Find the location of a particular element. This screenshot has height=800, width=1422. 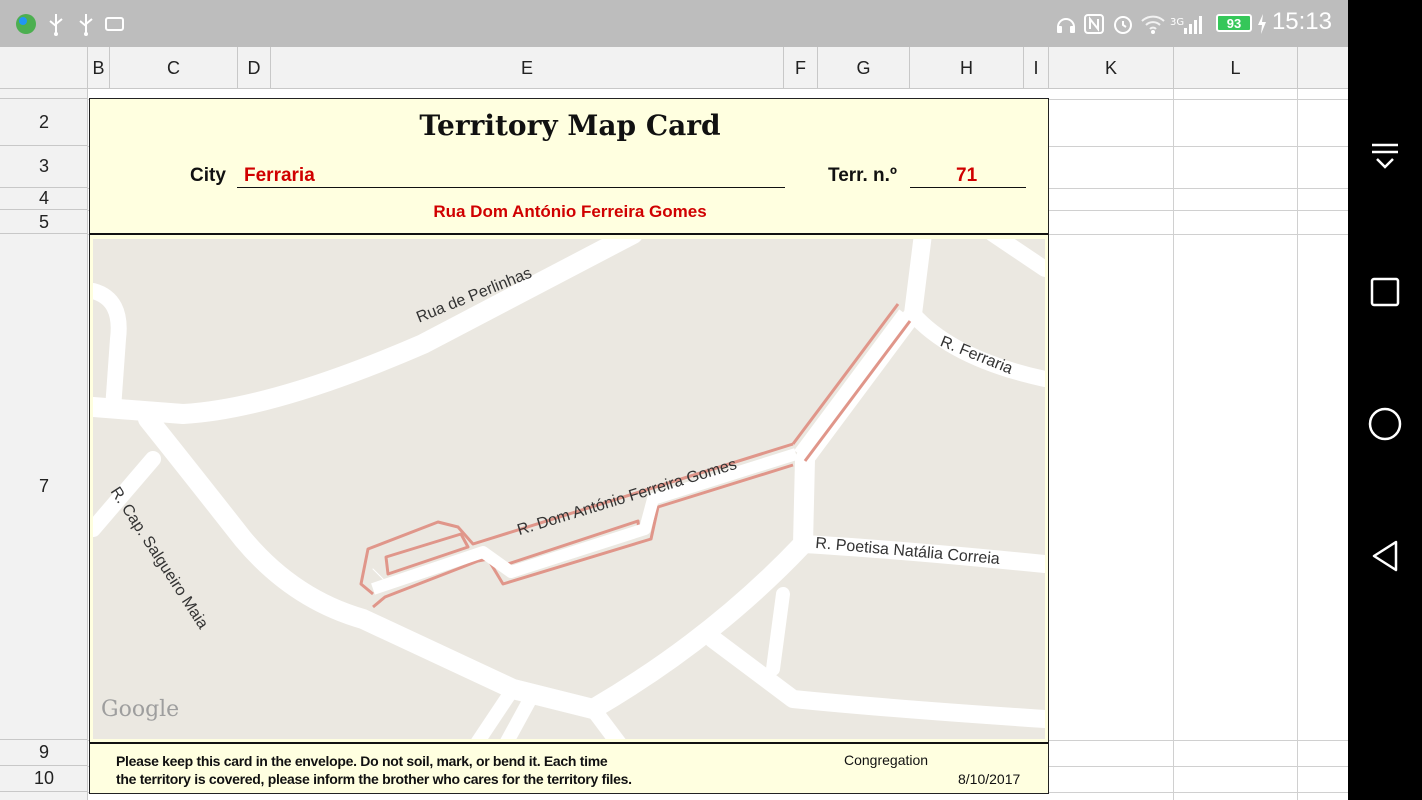

headset-icon is located at coordinates (1066, 24).